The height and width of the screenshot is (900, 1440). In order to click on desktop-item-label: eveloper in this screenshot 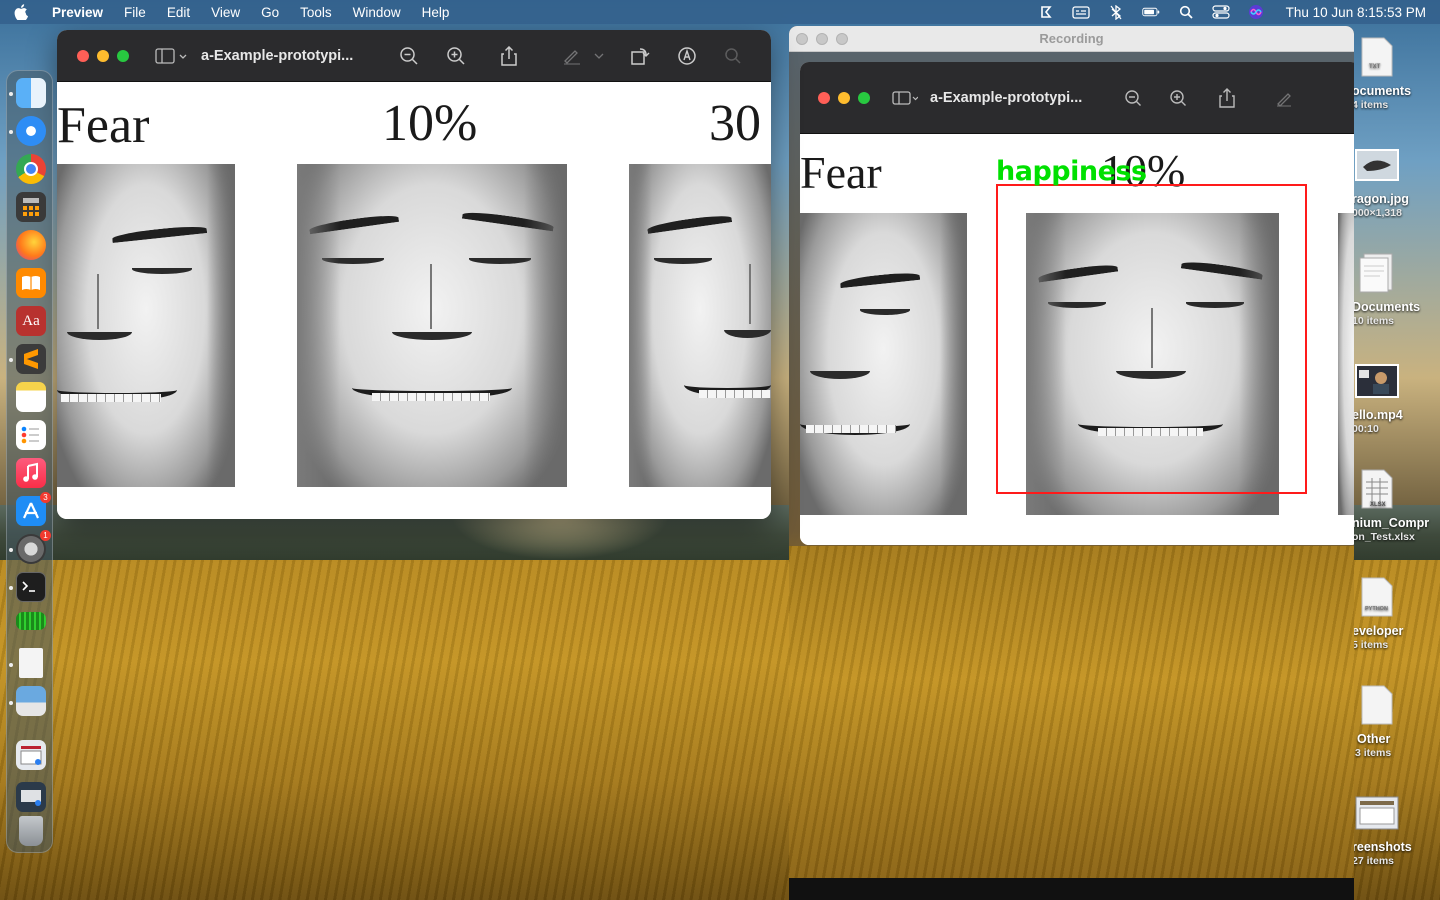, I will do `click(1378, 631)`.